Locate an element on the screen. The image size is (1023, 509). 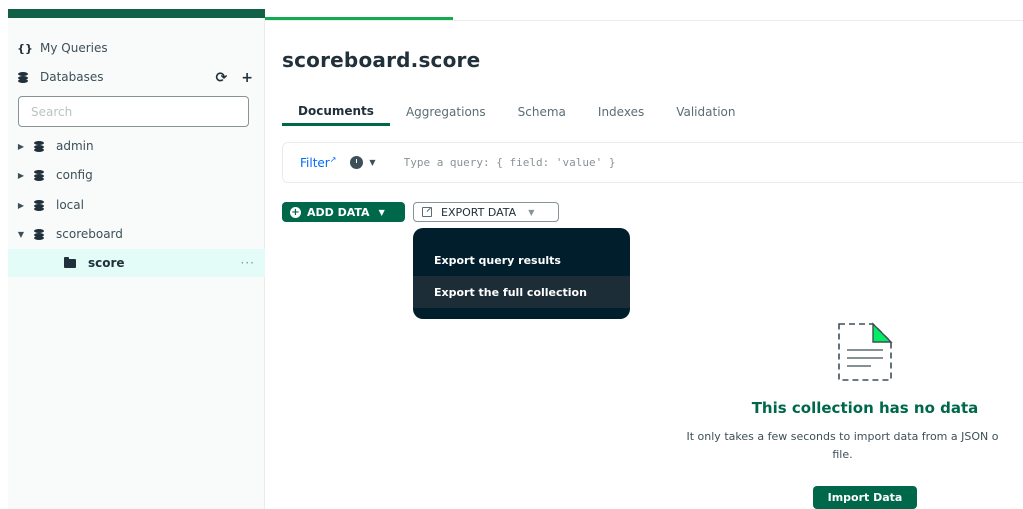
export-data-button: EXPORT DATA ▼ is located at coordinates (486, 212).